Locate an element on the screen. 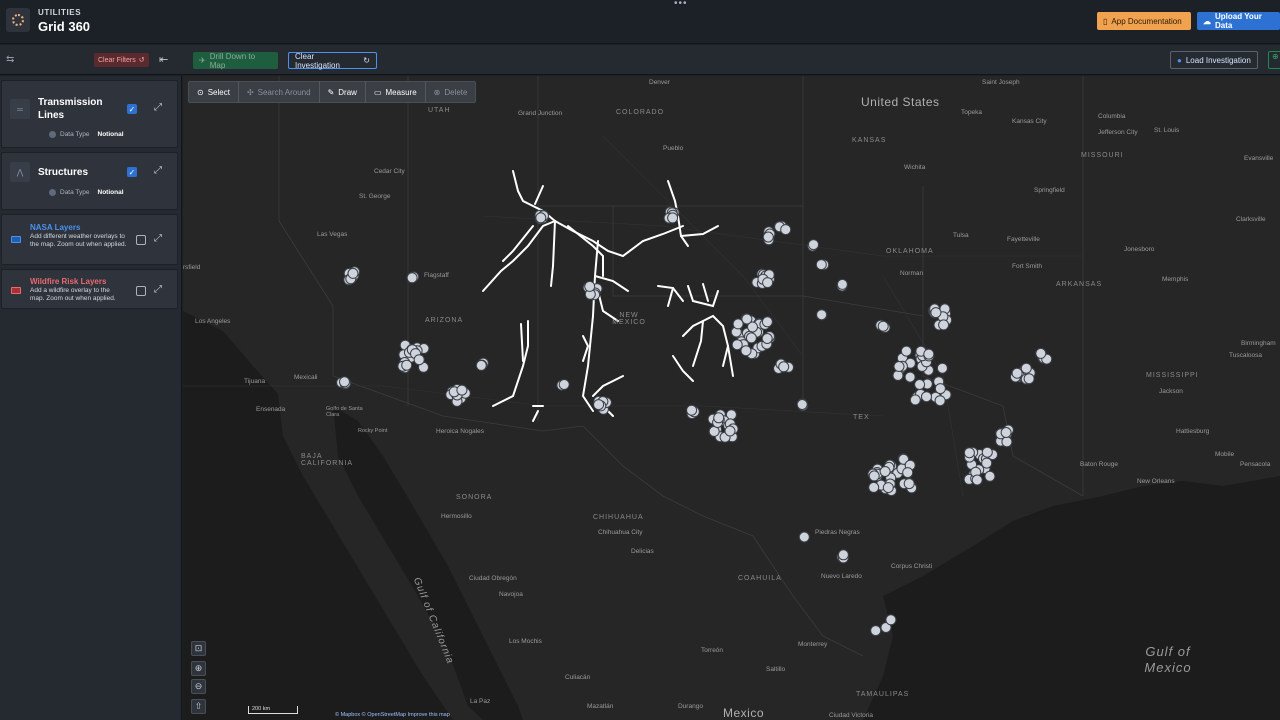  city-clarksville: Clarksville is located at coordinates (1251, 219).